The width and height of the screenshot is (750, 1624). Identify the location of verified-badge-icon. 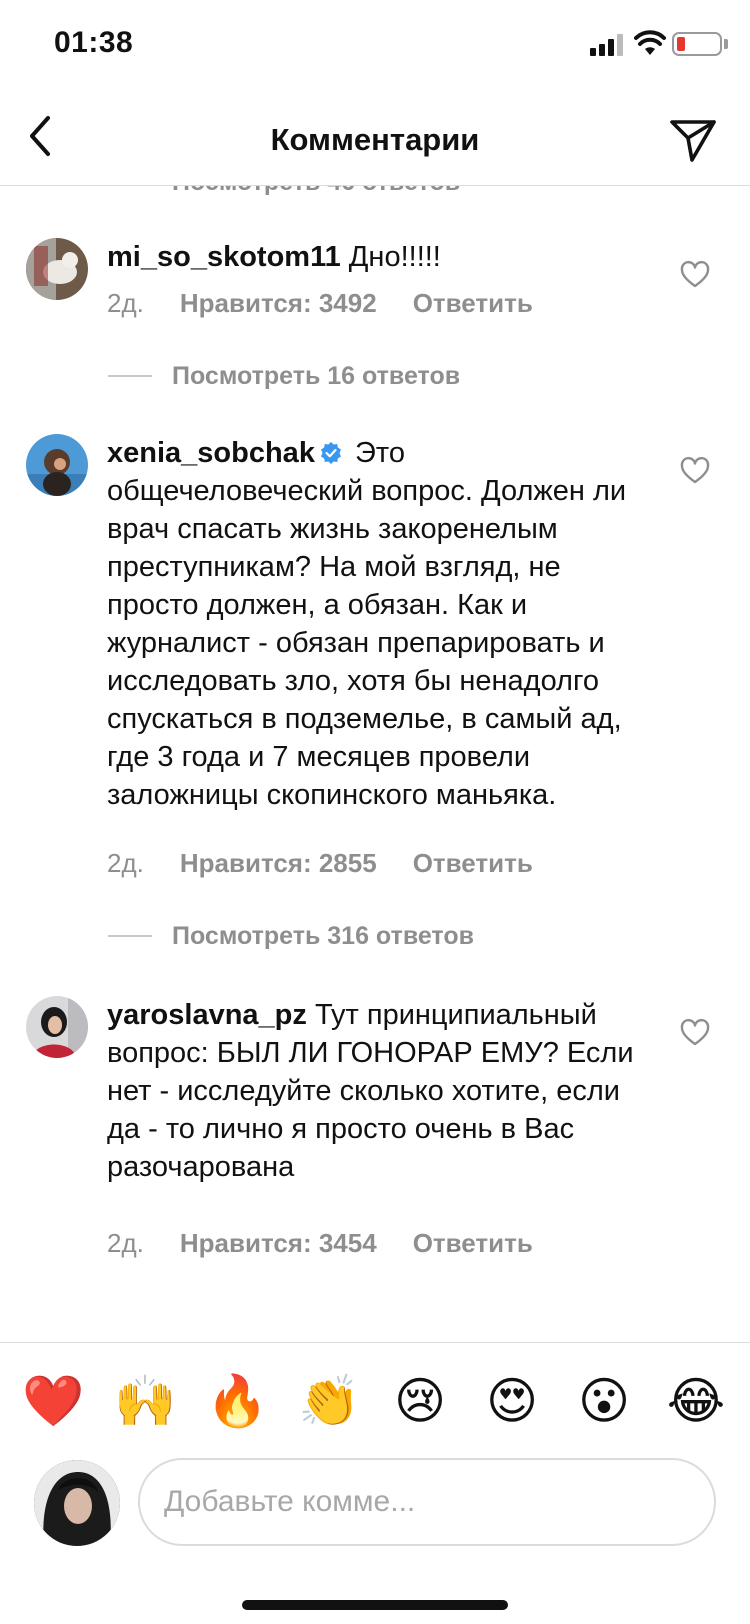
(330, 453).